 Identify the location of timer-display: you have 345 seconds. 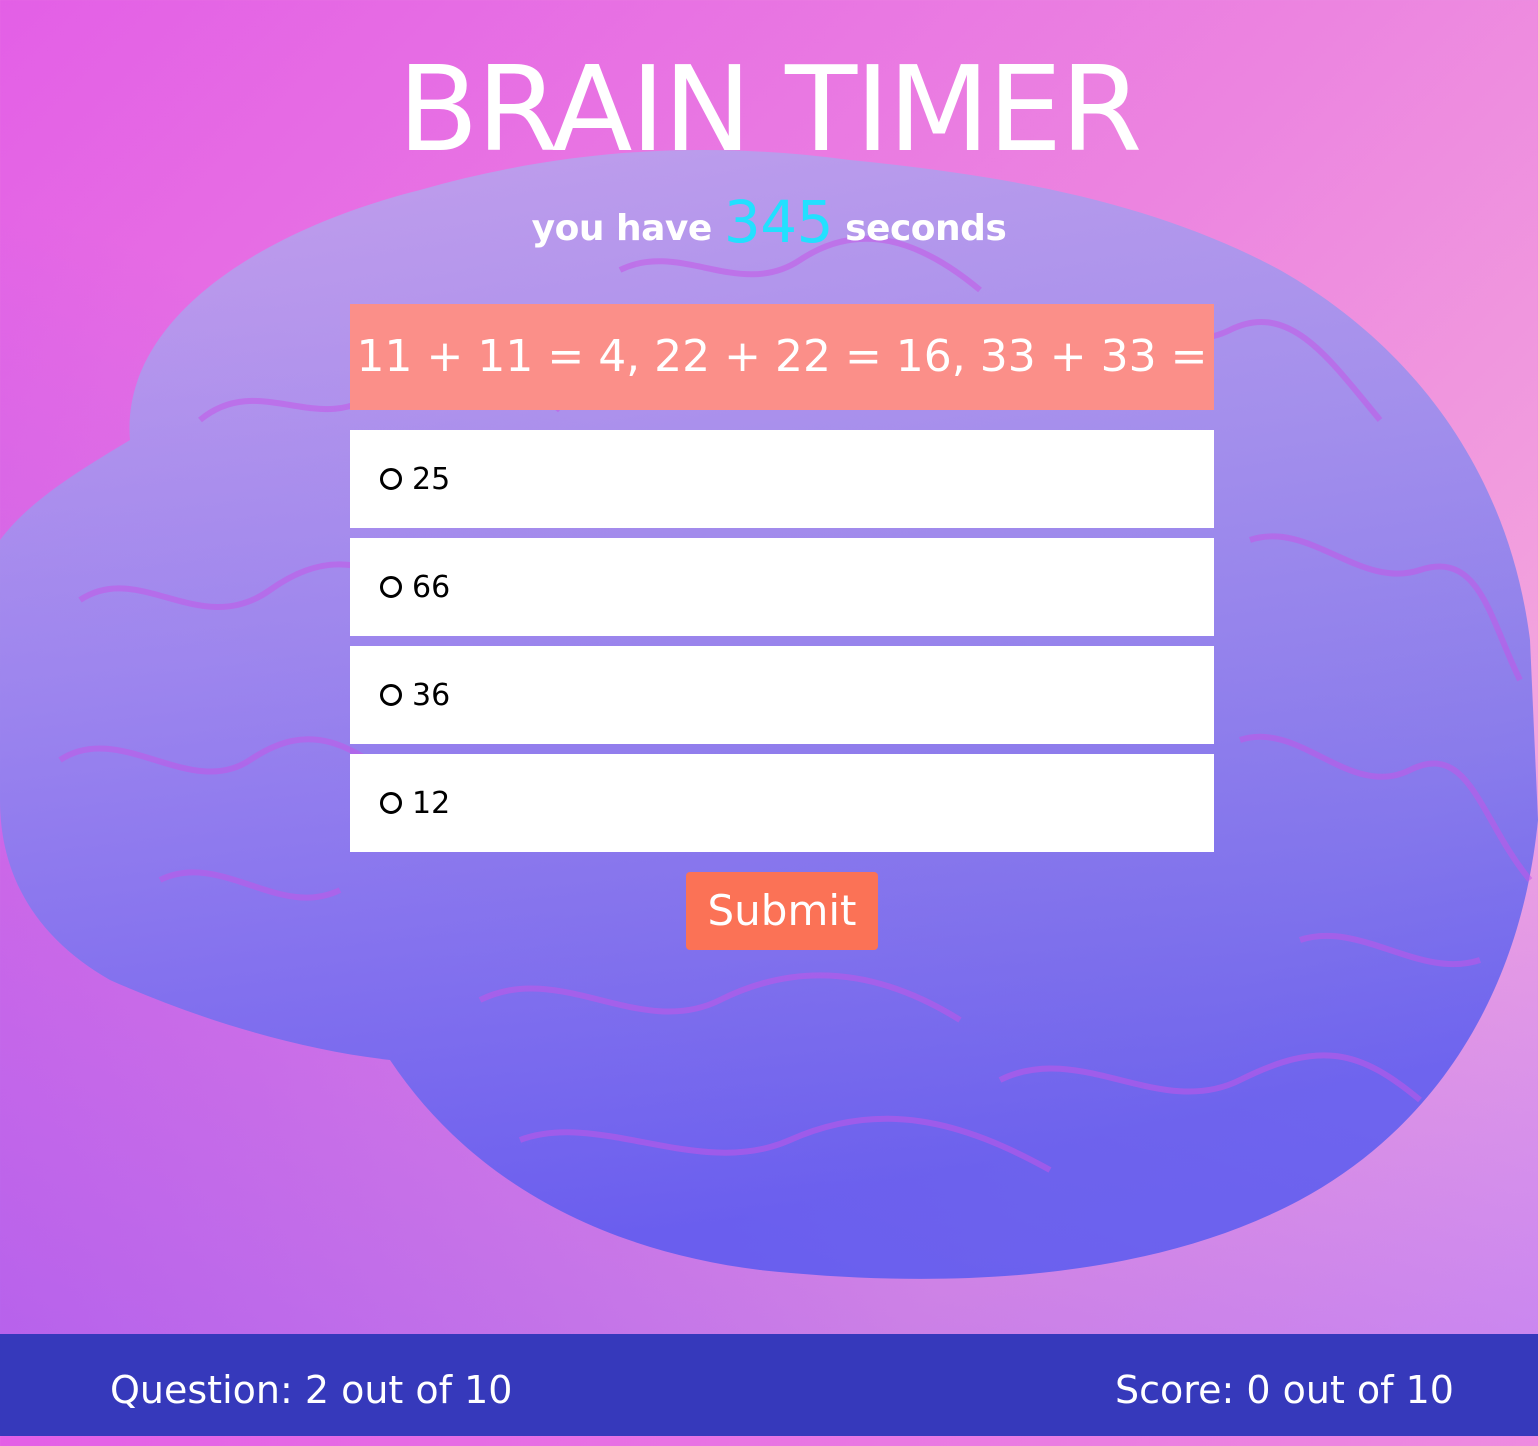
(769, 225).